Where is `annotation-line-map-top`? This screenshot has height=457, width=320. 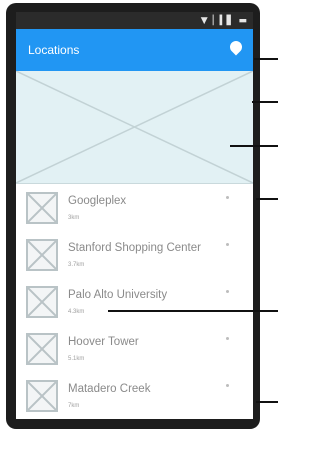 annotation-line-map-top is located at coordinates (265, 102).